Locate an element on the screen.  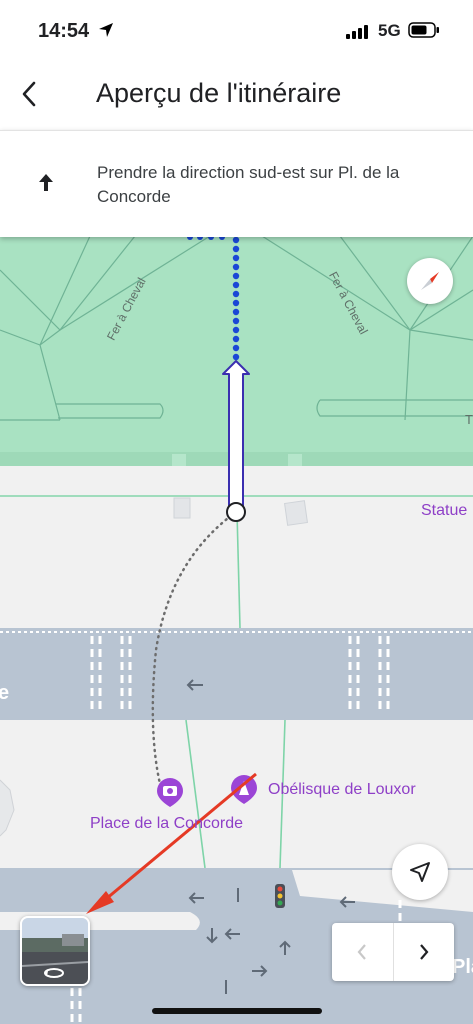
straight-arrow-icon is located at coordinates (46, 182).